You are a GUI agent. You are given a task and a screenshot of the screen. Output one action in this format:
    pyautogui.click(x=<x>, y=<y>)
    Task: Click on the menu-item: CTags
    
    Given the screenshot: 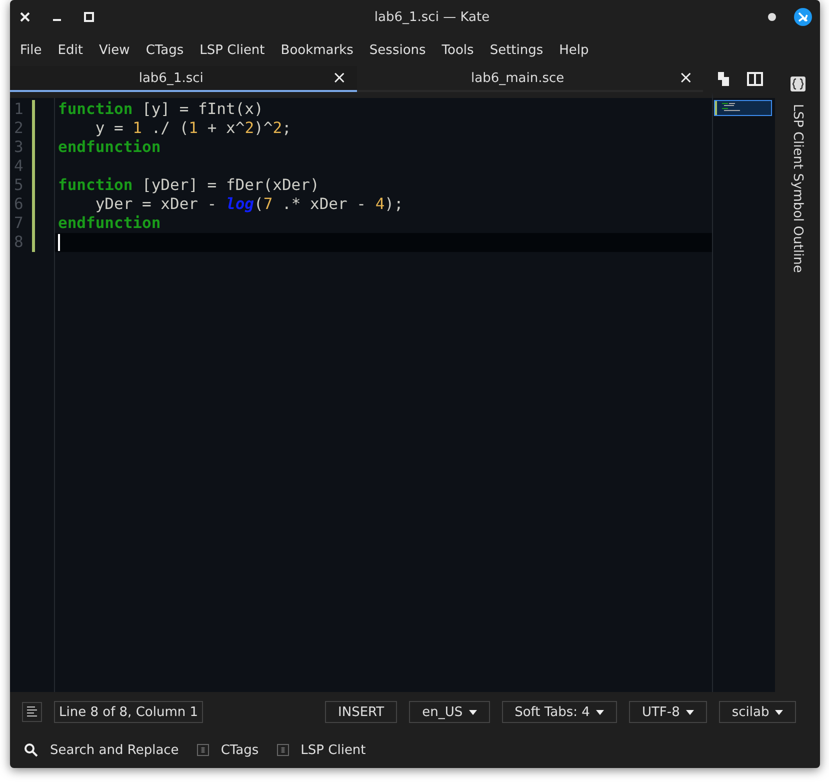 What is the action you would take?
    pyautogui.click(x=165, y=50)
    